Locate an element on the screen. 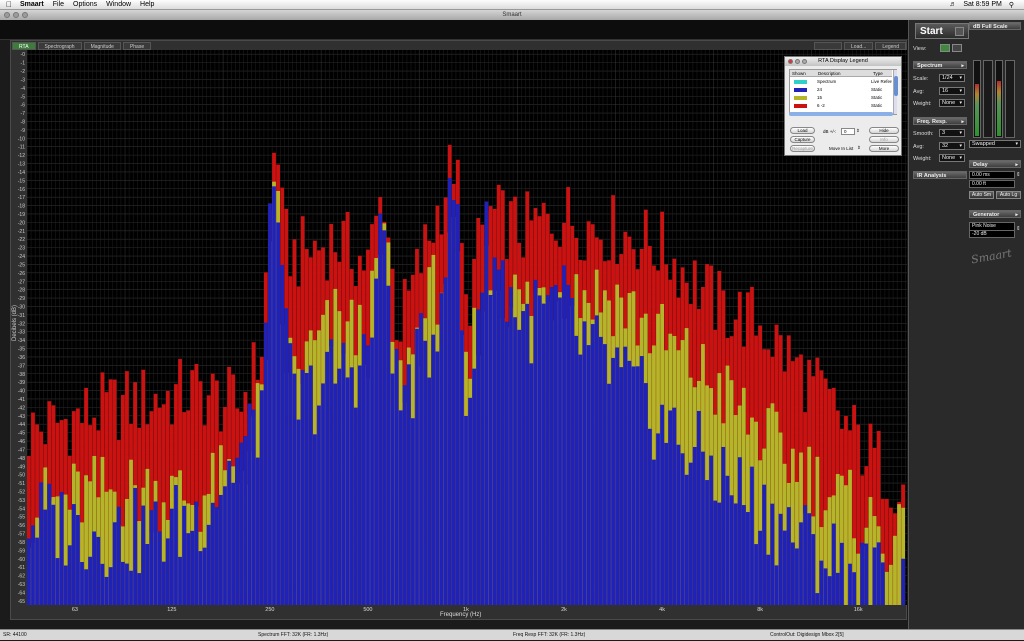  legend-minimize-button is located at coordinates (797, 61).